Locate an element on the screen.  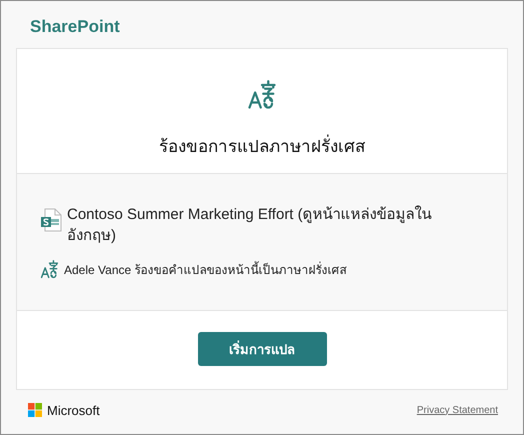
page-title: Contoso Summer Marketing Effort (ดูหน้าแหล่งข้อมูลในอังกฤษ) is located at coordinates (250, 225).